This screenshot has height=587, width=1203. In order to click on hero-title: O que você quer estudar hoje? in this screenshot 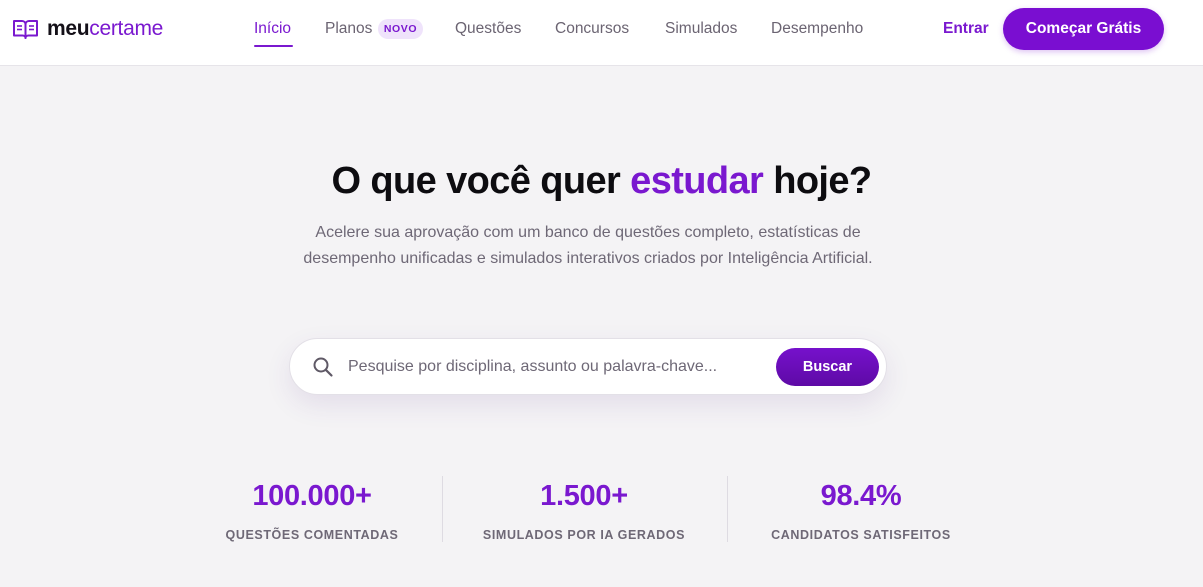, I will do `click(601, 181)`.